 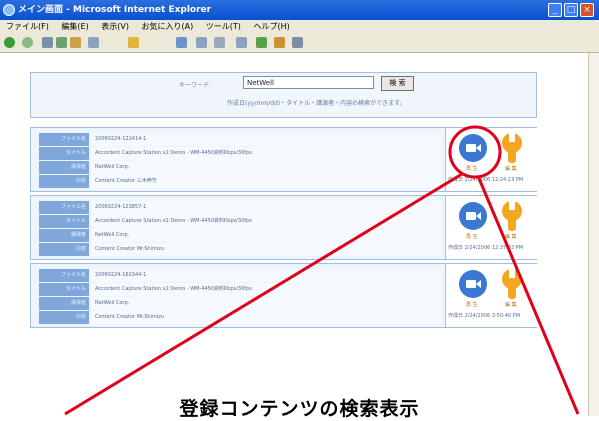 What do you see at coordinates (93, 42) in the screenshot?
I see `search-icon` at bounding box center [93, 42].